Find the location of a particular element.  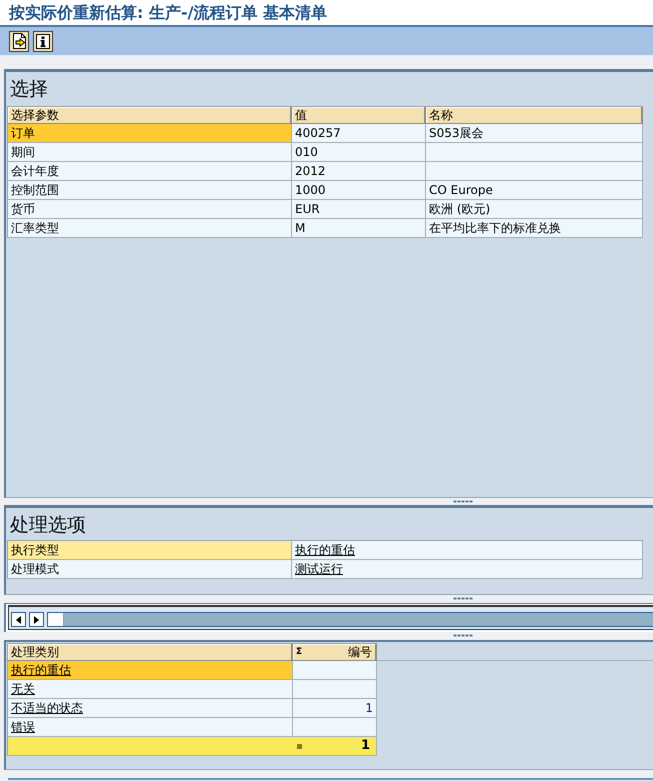

total-value: 1 is located at coordinates (365, 746).